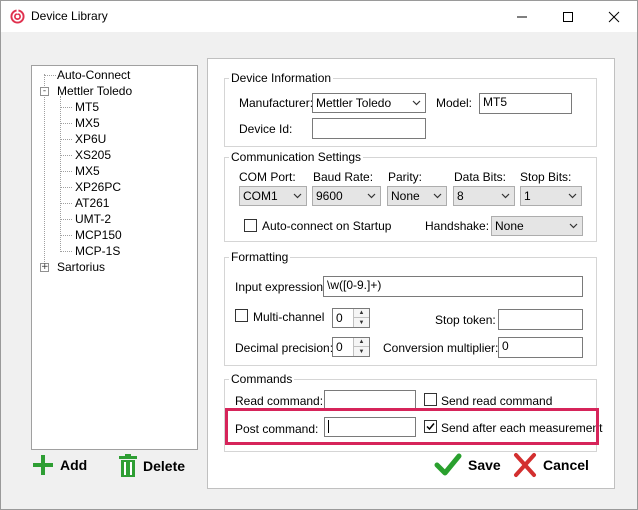  I want to click on collapse-icon: -, so click(44, 91).